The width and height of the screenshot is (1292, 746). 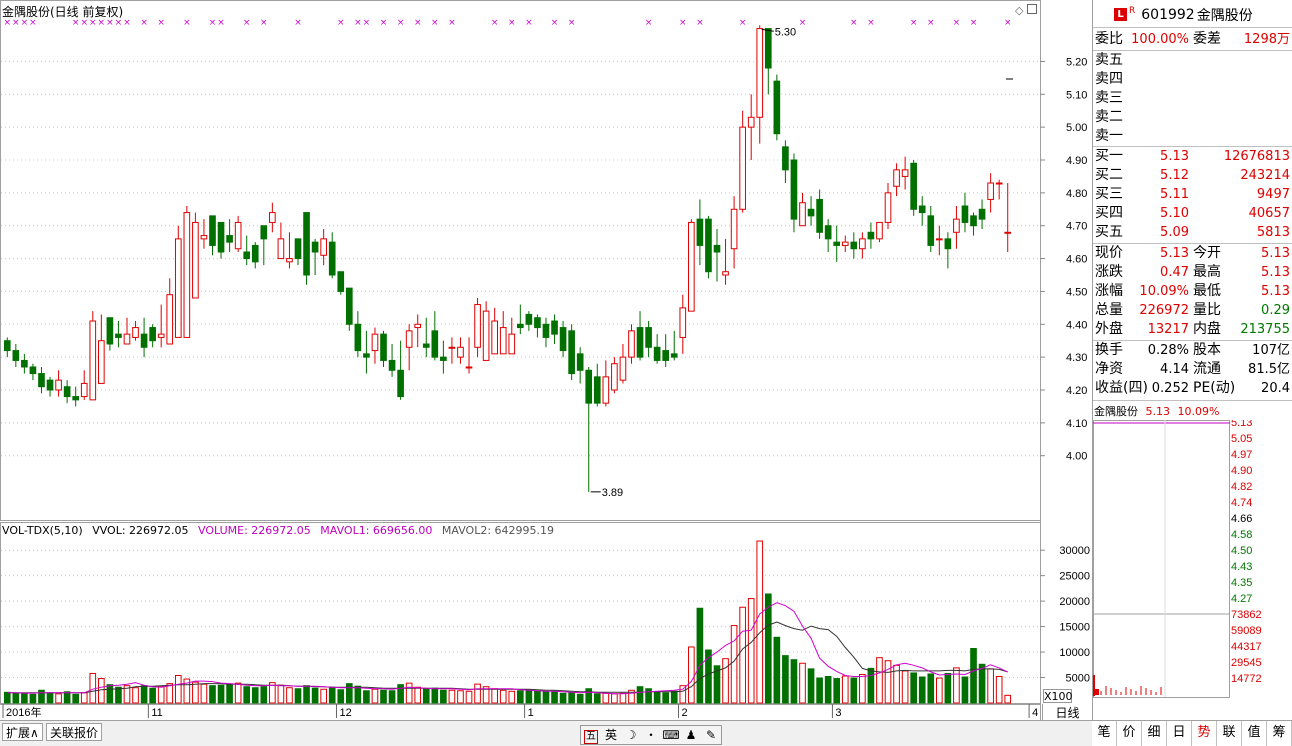 I want to click on mini-price-tick: 4.43, so click(x=1241, y=567).